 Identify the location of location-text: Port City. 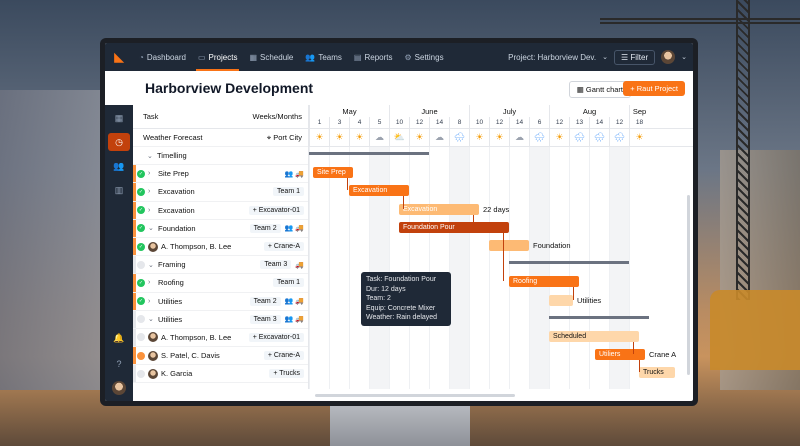
(287, 137).